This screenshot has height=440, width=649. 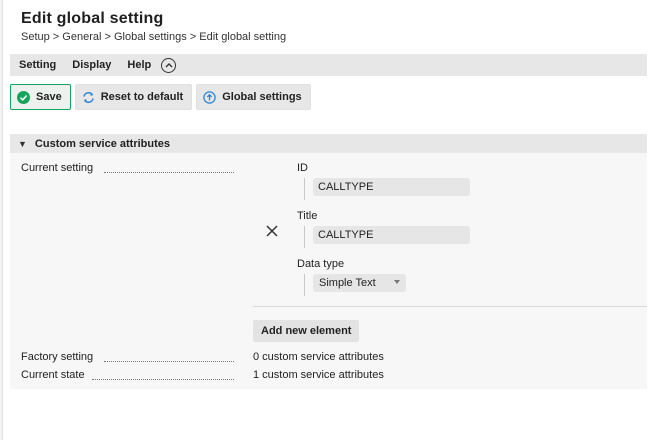 I want to click on factory-setting-value: 0 custom service attributes, so click(x=318, y=357).